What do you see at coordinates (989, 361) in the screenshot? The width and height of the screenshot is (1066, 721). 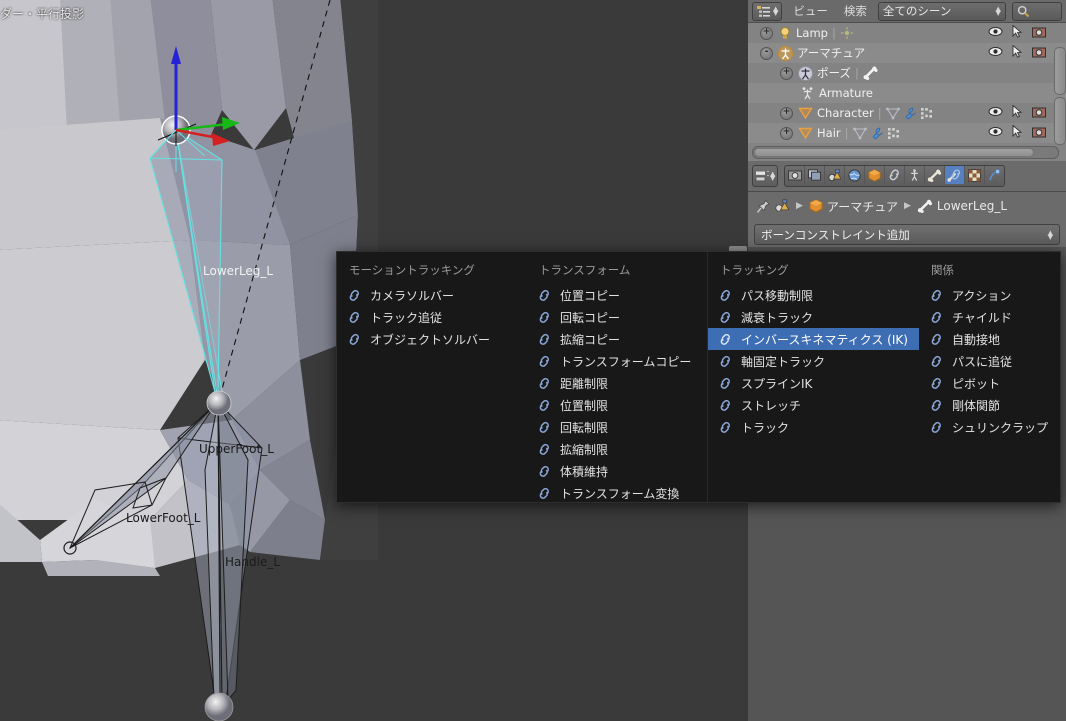 I see `menu-item-follow-path: パスに追従` at bounding box center [989, 361].